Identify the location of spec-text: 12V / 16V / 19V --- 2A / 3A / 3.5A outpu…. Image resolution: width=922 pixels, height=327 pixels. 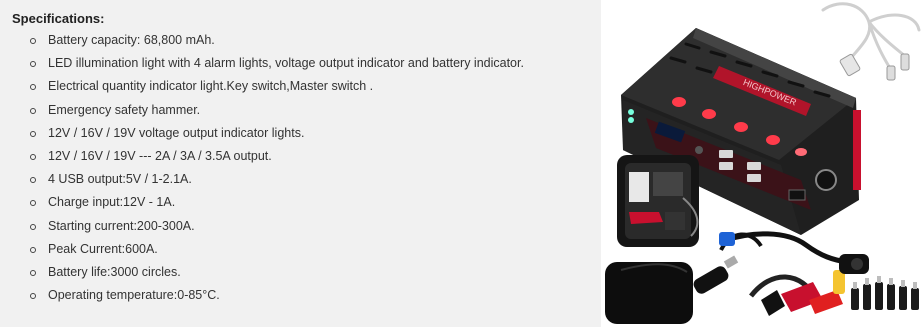
(160, 155).